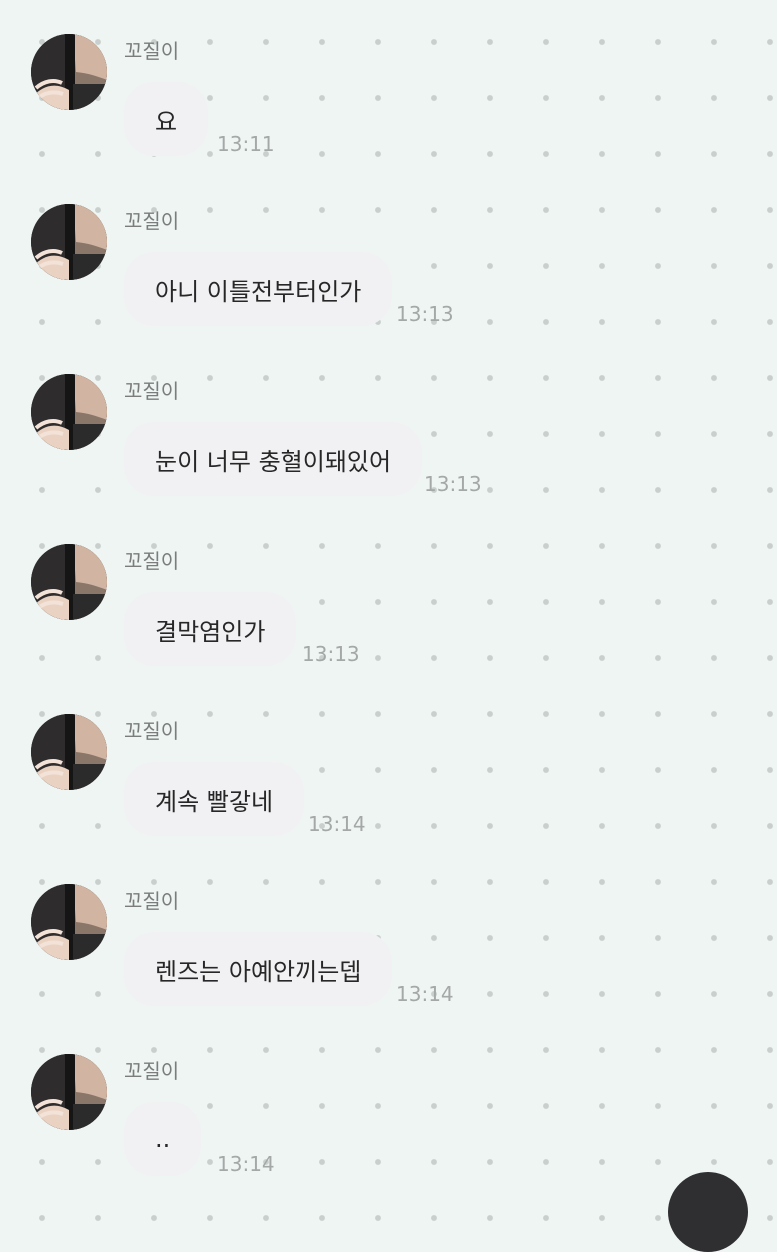 The height and width of the screenshot is (1252, 777). I want to click on scroll-down-button, so click(708, 1212).